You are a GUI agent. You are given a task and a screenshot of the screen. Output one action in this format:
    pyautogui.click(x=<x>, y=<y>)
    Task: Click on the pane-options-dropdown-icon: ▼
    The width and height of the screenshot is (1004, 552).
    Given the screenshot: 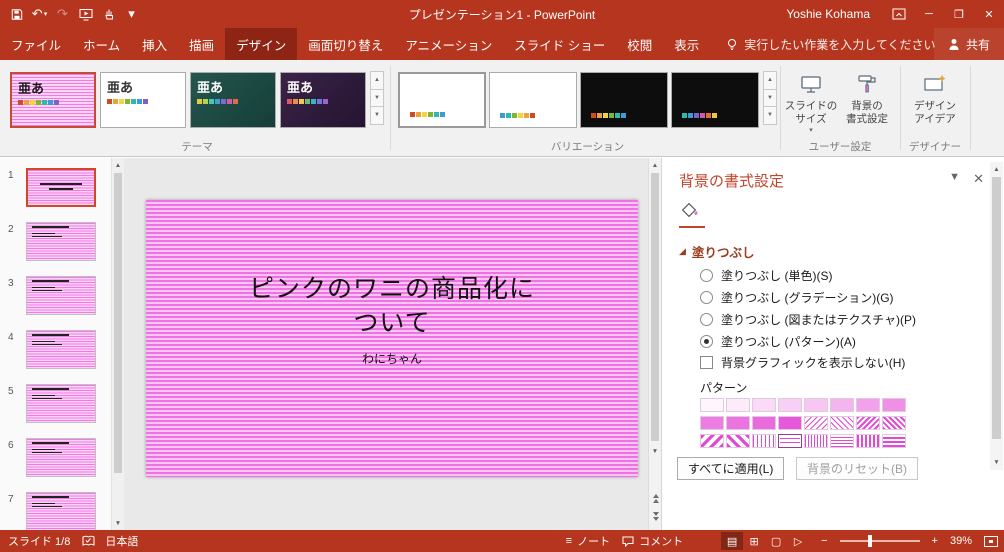 What is the action you would take?
    pyautogui.click(x=954, y=177)
    